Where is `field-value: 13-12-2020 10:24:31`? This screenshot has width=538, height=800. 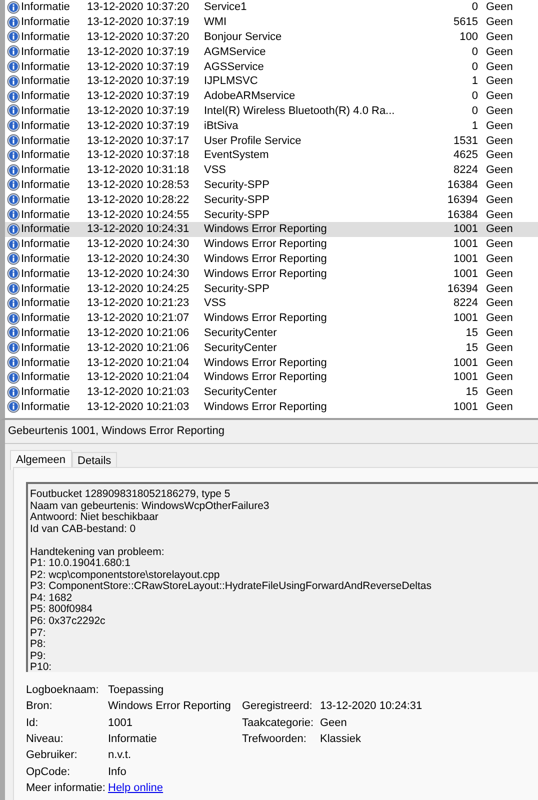 field-value: 13-12-2020 10:24:31 is located at coordinates (371, 706).